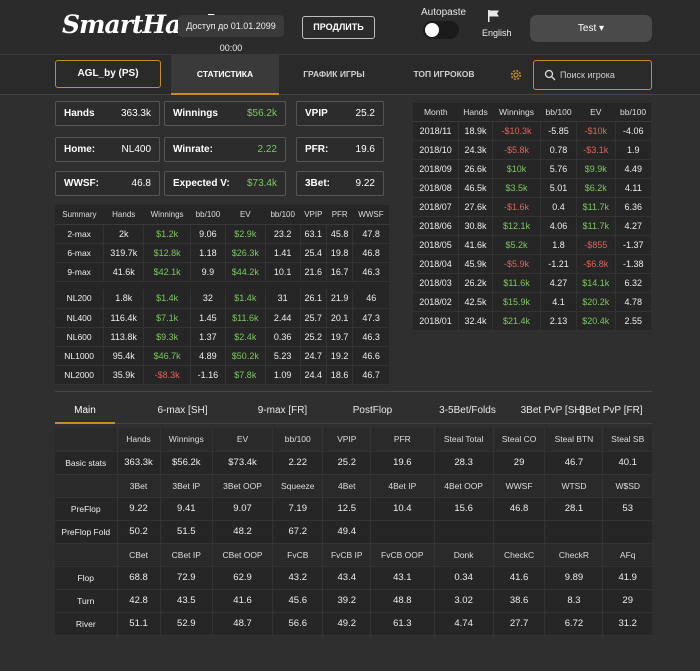  Describe the element at coordinates (108, 74) in the screenshot. I see `account-selector: AGL_by (PS)` at that location.